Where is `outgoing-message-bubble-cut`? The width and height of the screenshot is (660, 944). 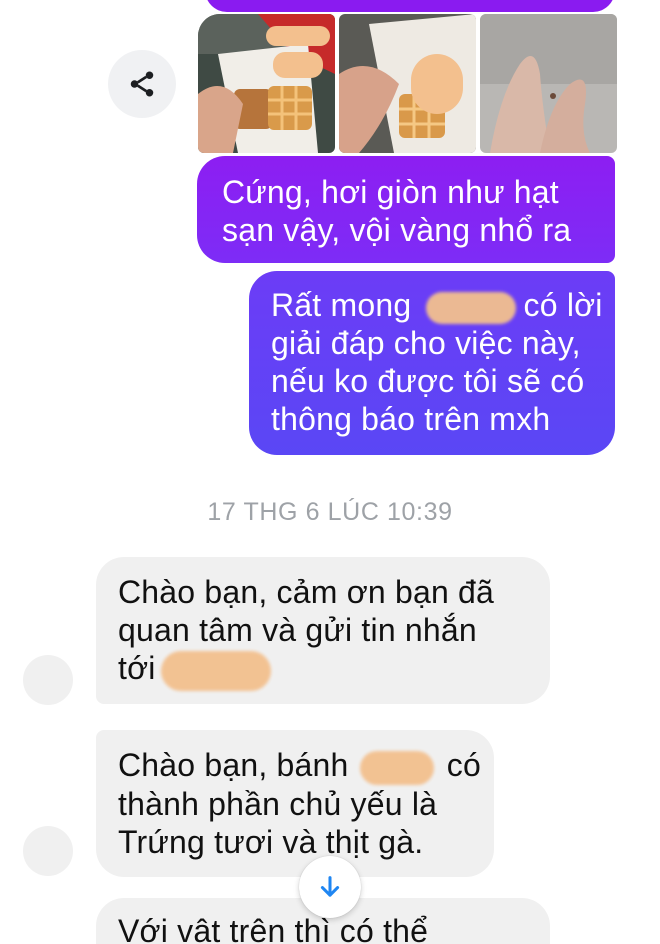
outgoing-message-bubble-cut is located at coordinates (410, 6).